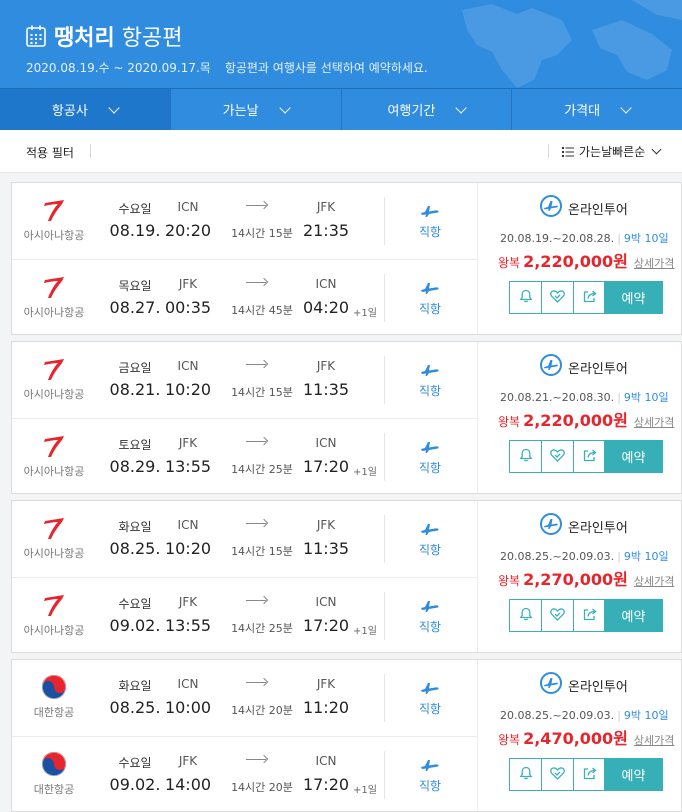 The width and height of the screenshot is (682, 812). Describe the element at coordinates (575, 579) in the screenshot. I see `price: 2,270,000원` at that location.